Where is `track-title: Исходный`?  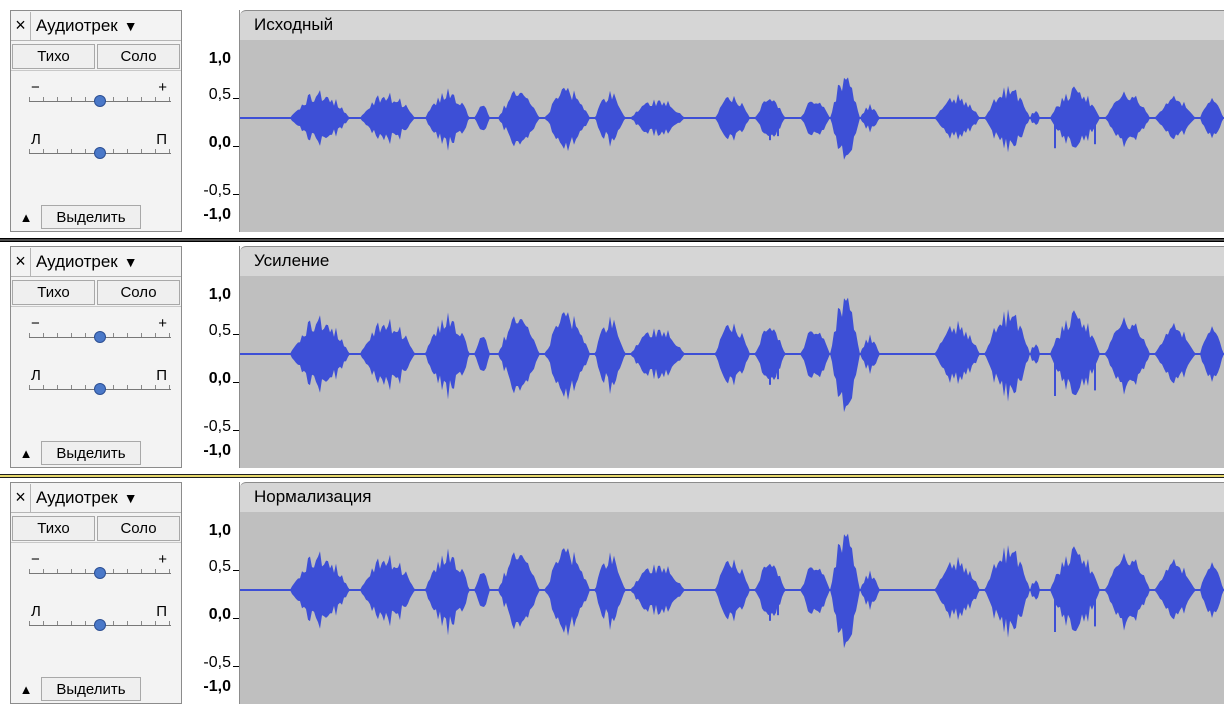 track-title: Исходный is located at coordinates (294, 24).